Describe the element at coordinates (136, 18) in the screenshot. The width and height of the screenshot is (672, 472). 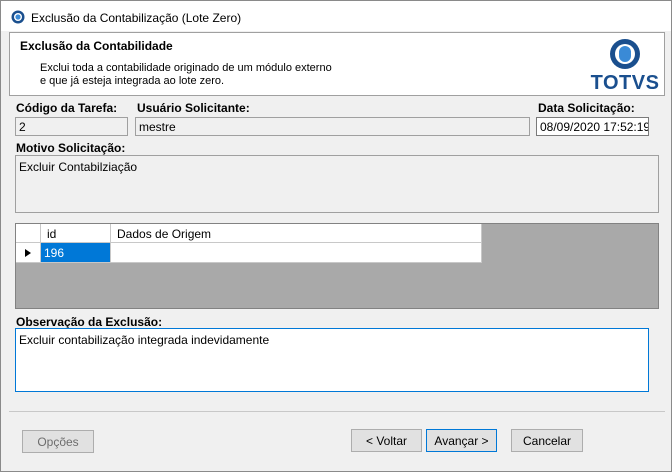
I see `window-title: Exclusão da Contabilização (Lote Zero)` at that location.